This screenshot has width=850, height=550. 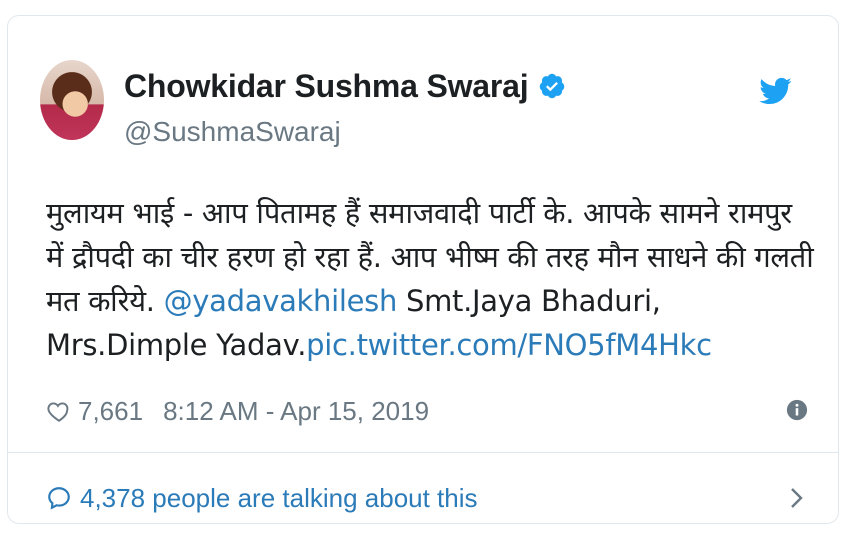 I want to click on twitter-bird-icon, so click(x=775, y=91).